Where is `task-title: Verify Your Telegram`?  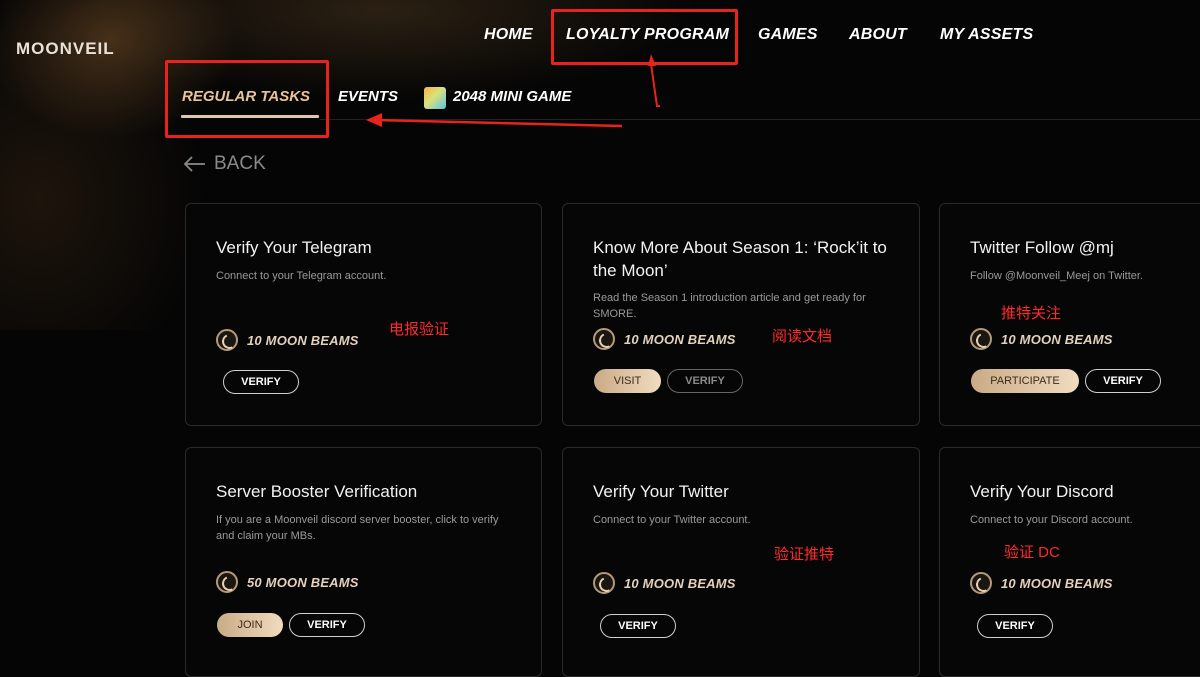 task-title: Verify Your Telegram is located at coordinates (294, 247).